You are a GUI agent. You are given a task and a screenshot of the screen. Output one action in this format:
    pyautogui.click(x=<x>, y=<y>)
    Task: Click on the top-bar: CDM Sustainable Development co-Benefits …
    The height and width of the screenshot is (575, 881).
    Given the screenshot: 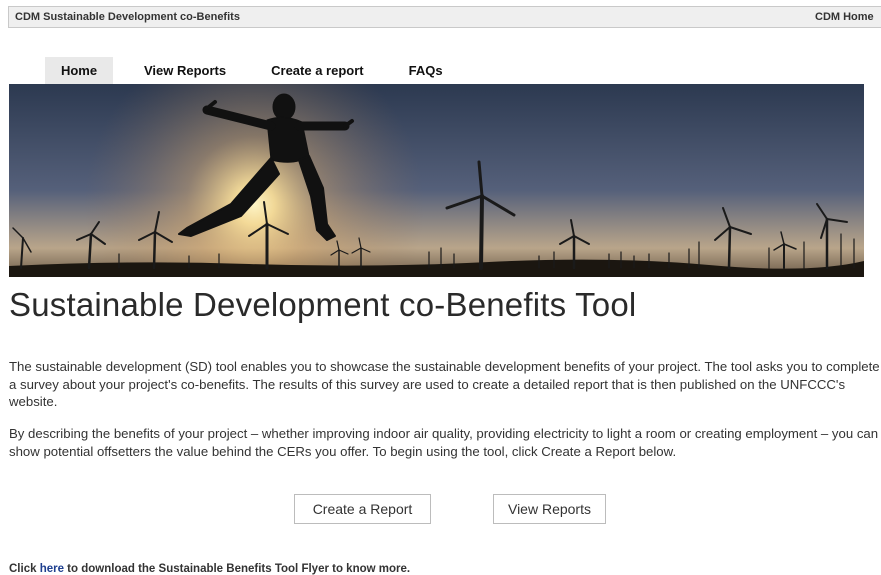 What is the action you would take?
    pyautogui.click(x=444, y=17)
    